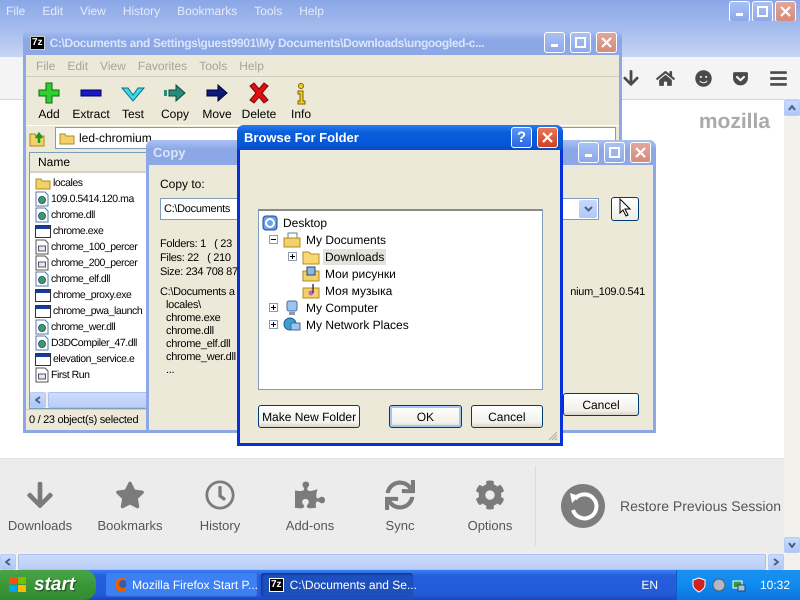 Image resolution: width=800 pixels, height=600 pixels. I want to click on tree-item: Моя музыка, so click(358, 290).